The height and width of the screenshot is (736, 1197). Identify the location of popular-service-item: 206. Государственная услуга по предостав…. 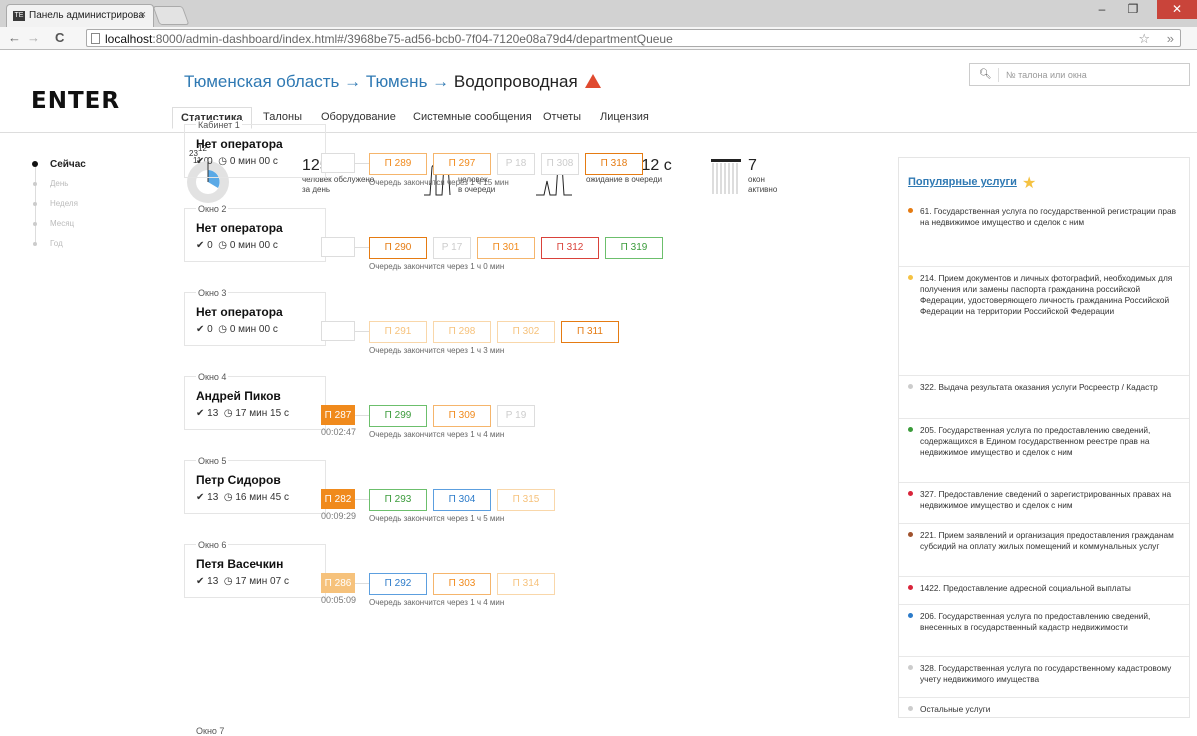
(1044, 630).